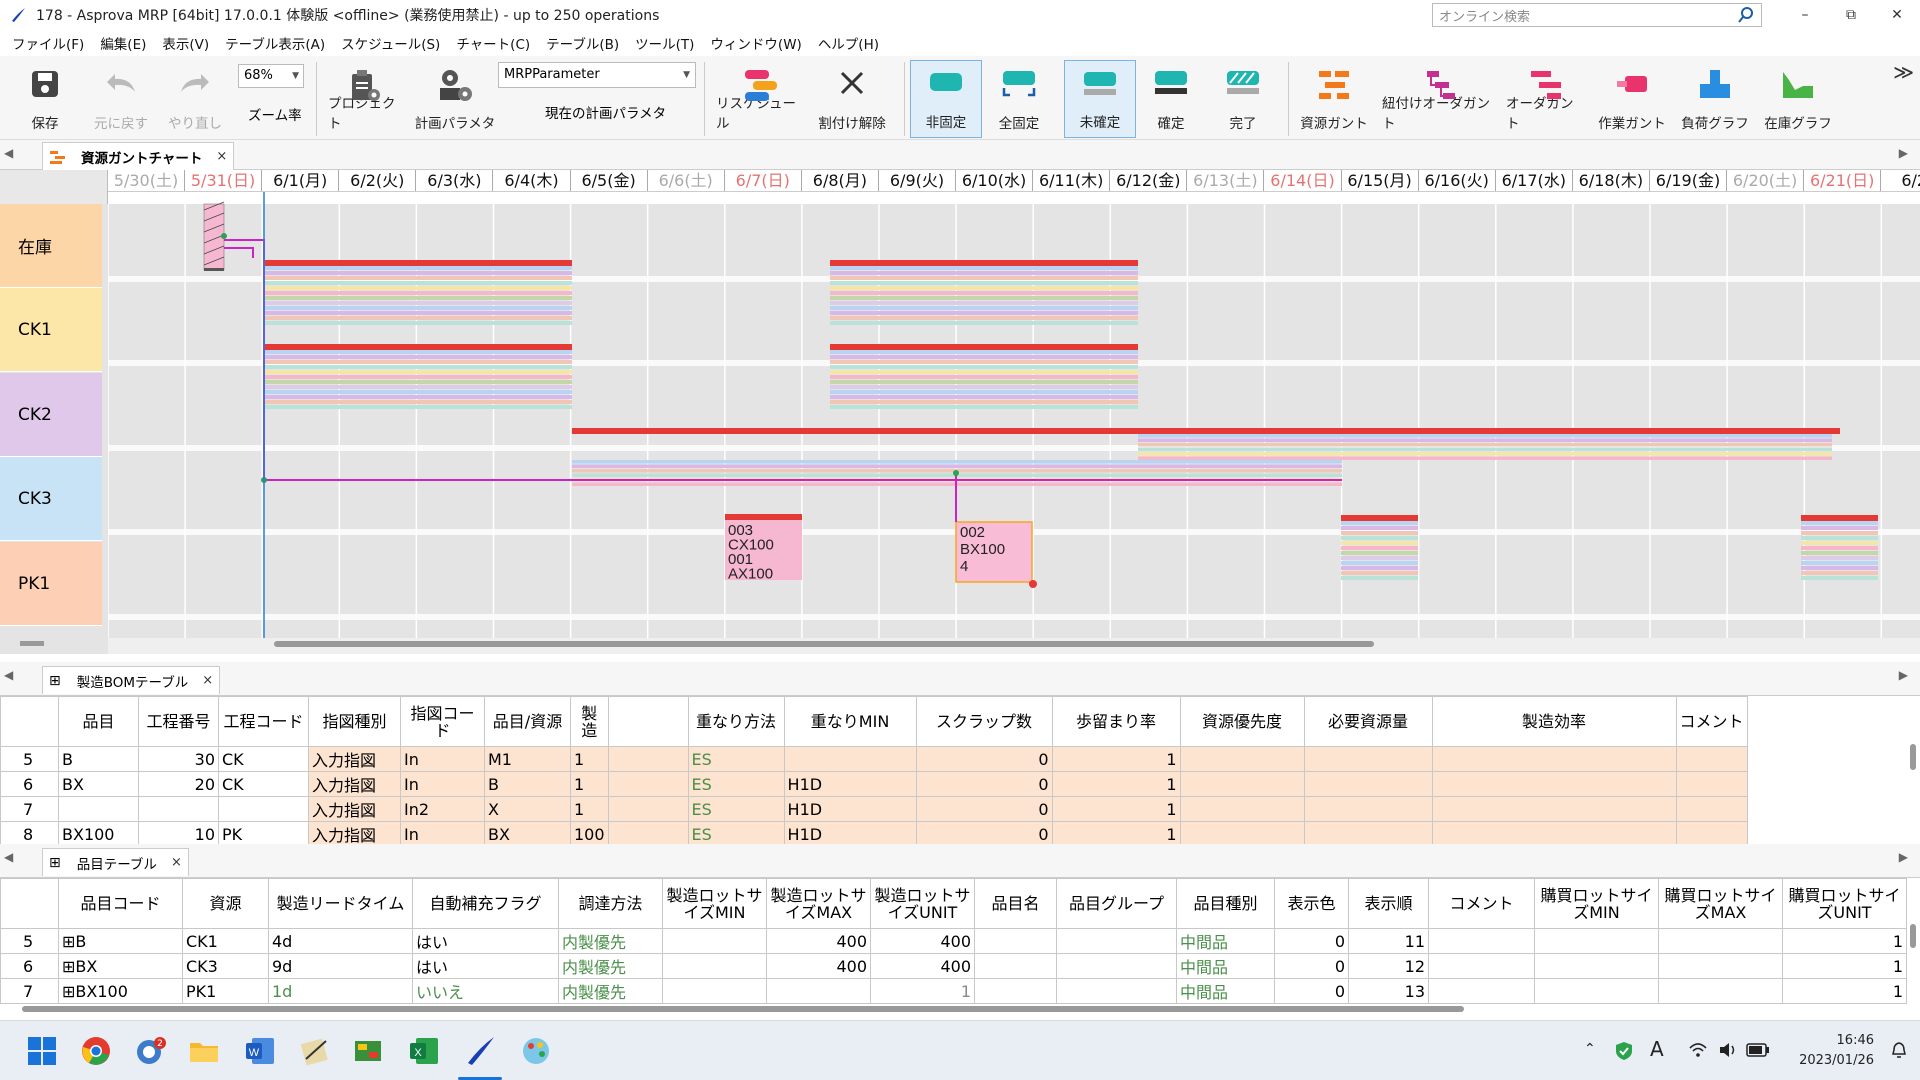 The height and width of the screenshot is (1080, 1920). I want to click on column-header: 表示順, so click(1388, 903).